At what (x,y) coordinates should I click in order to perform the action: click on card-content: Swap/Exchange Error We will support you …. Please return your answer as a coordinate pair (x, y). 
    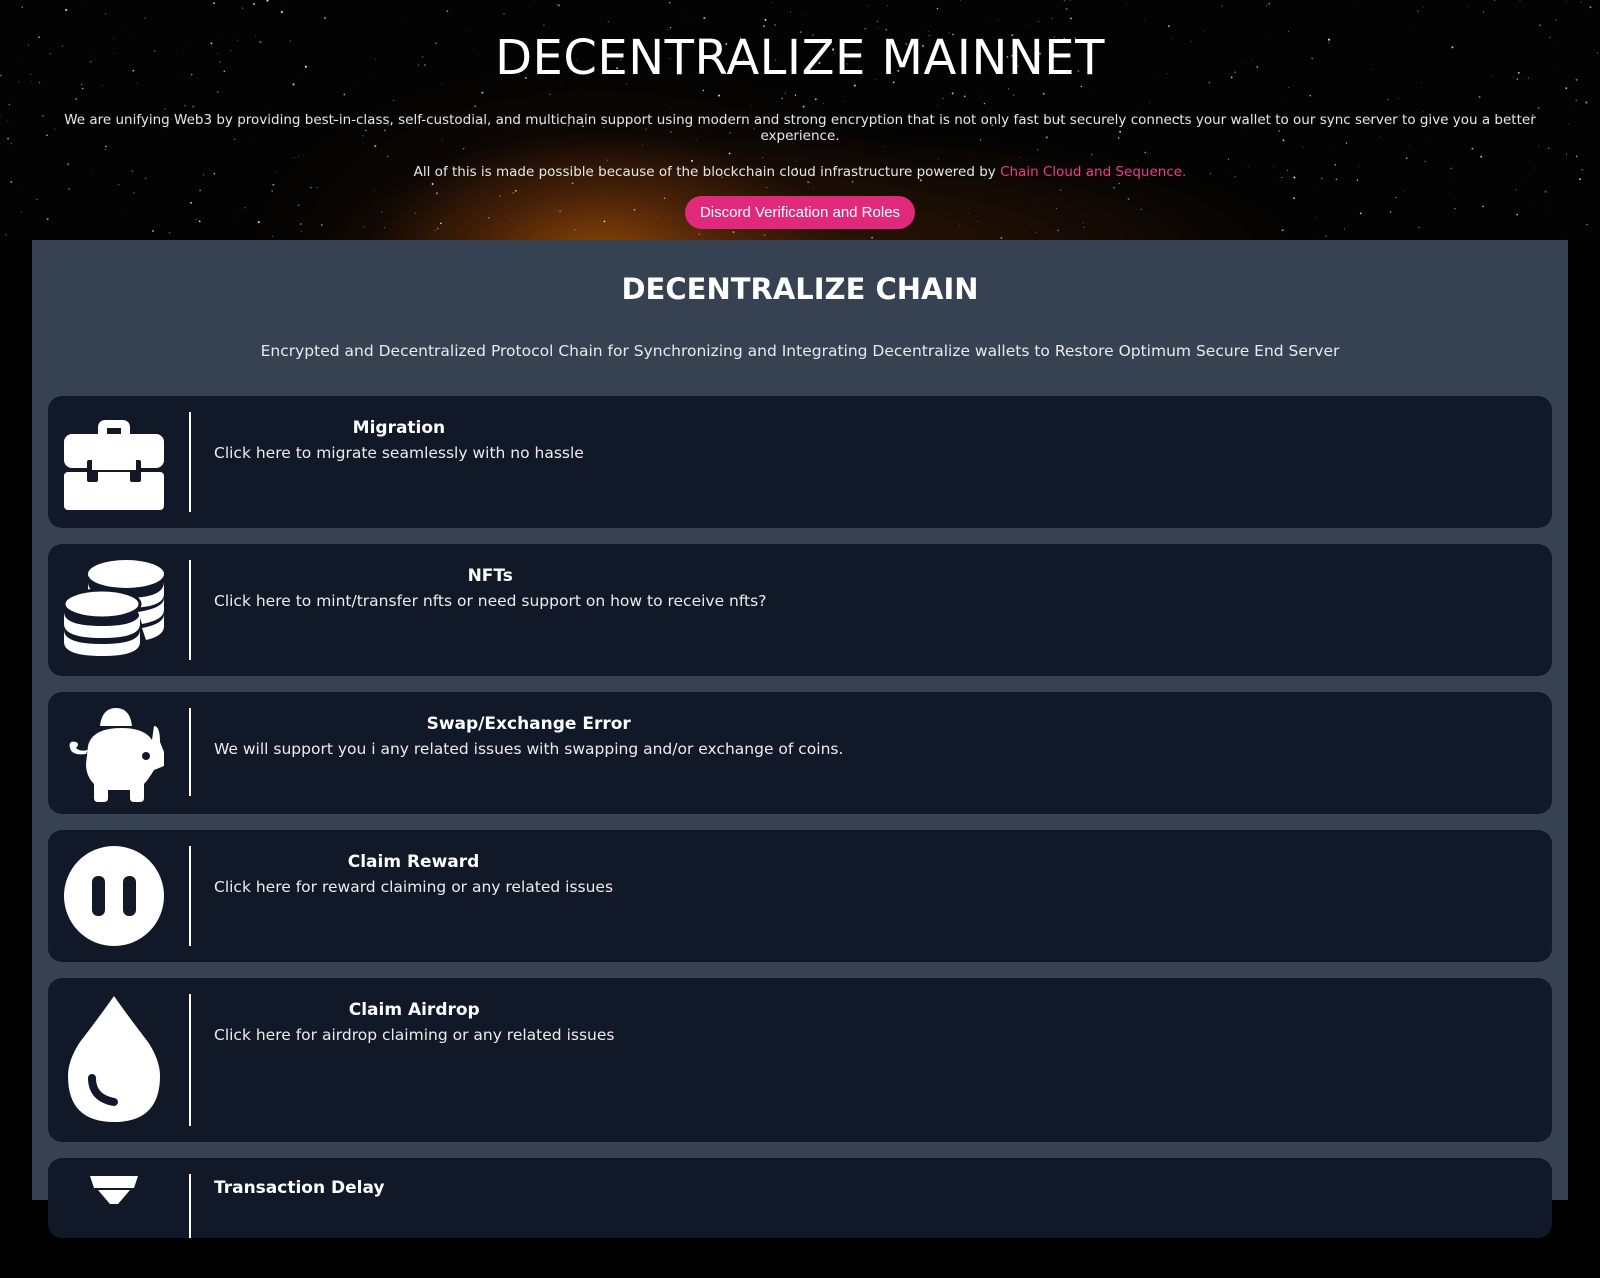
    Looking at the image, I should click on (528, 737).